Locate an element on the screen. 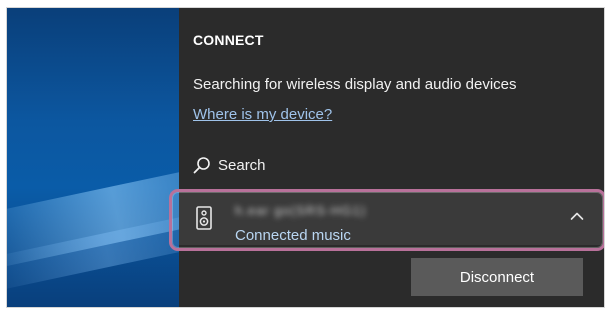 The image size is (609, 312). panel-title: CONNECT is located at coordinates (228, 40).